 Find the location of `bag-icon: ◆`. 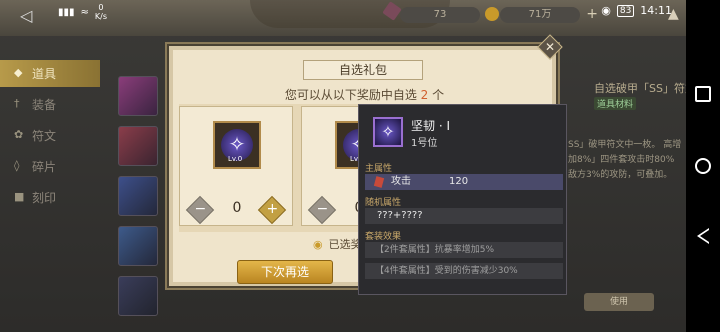

bag-icon: ◆ is located at coordinates (18, 72).